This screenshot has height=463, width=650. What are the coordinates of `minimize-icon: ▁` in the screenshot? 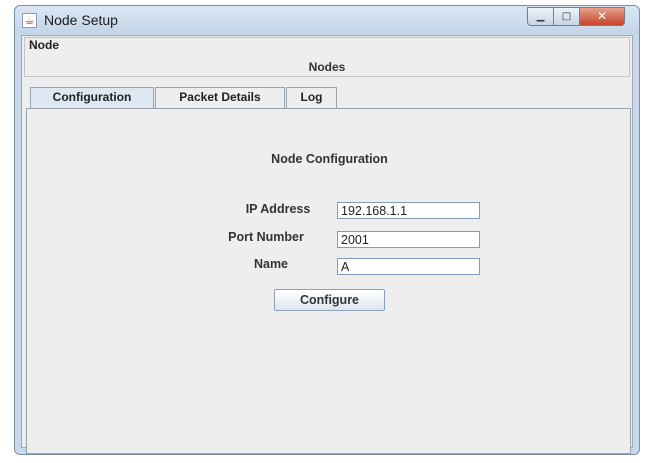 It's located at (540, 16).